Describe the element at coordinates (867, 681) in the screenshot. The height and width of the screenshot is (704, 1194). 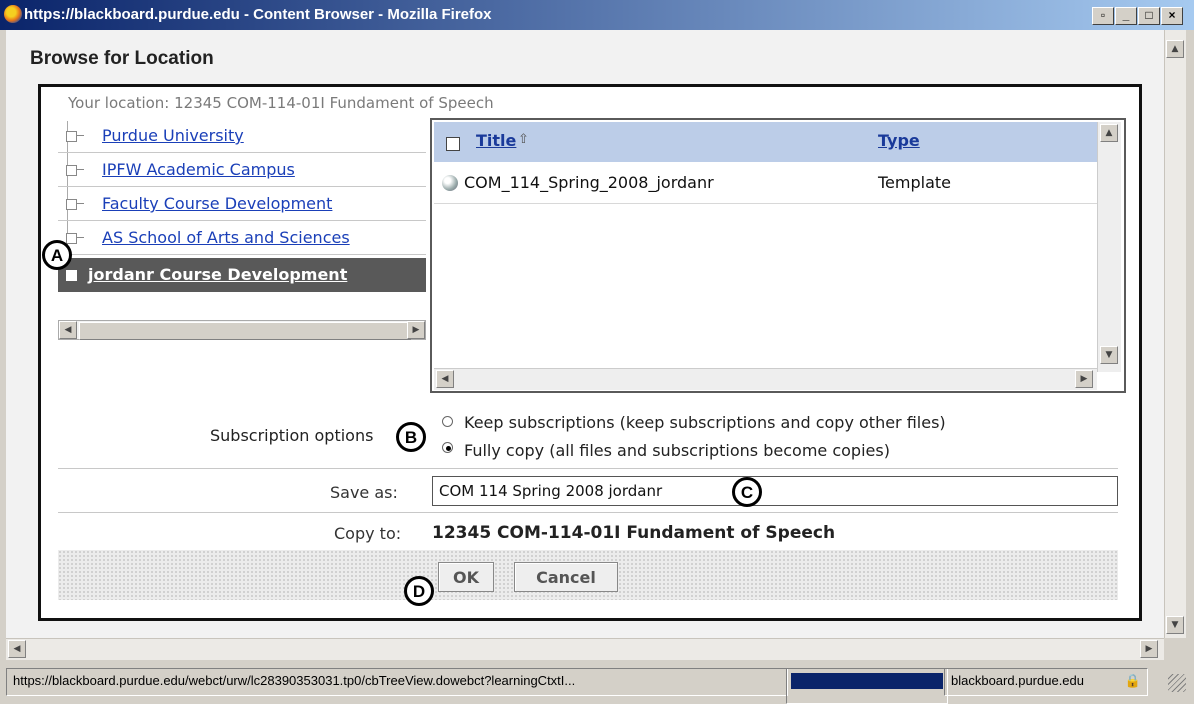
I see `progress-fill` at that location.